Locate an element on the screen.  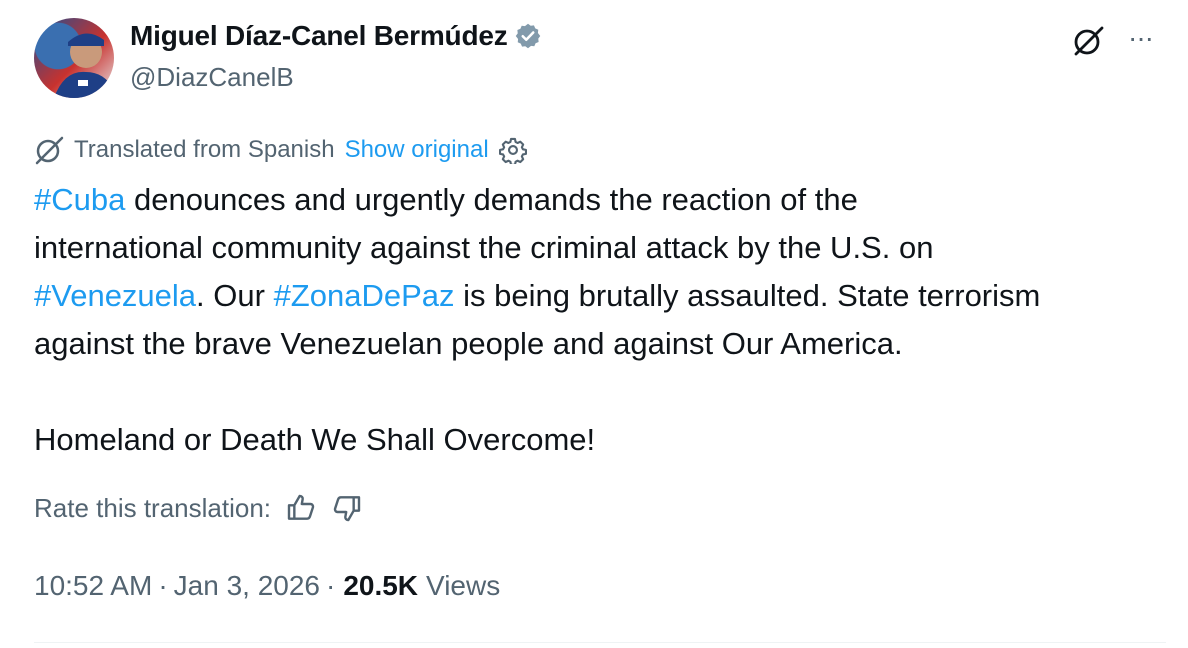
author-name: Miguel Díaz-Canel Bermúdez is located at coordinates (319, 36).